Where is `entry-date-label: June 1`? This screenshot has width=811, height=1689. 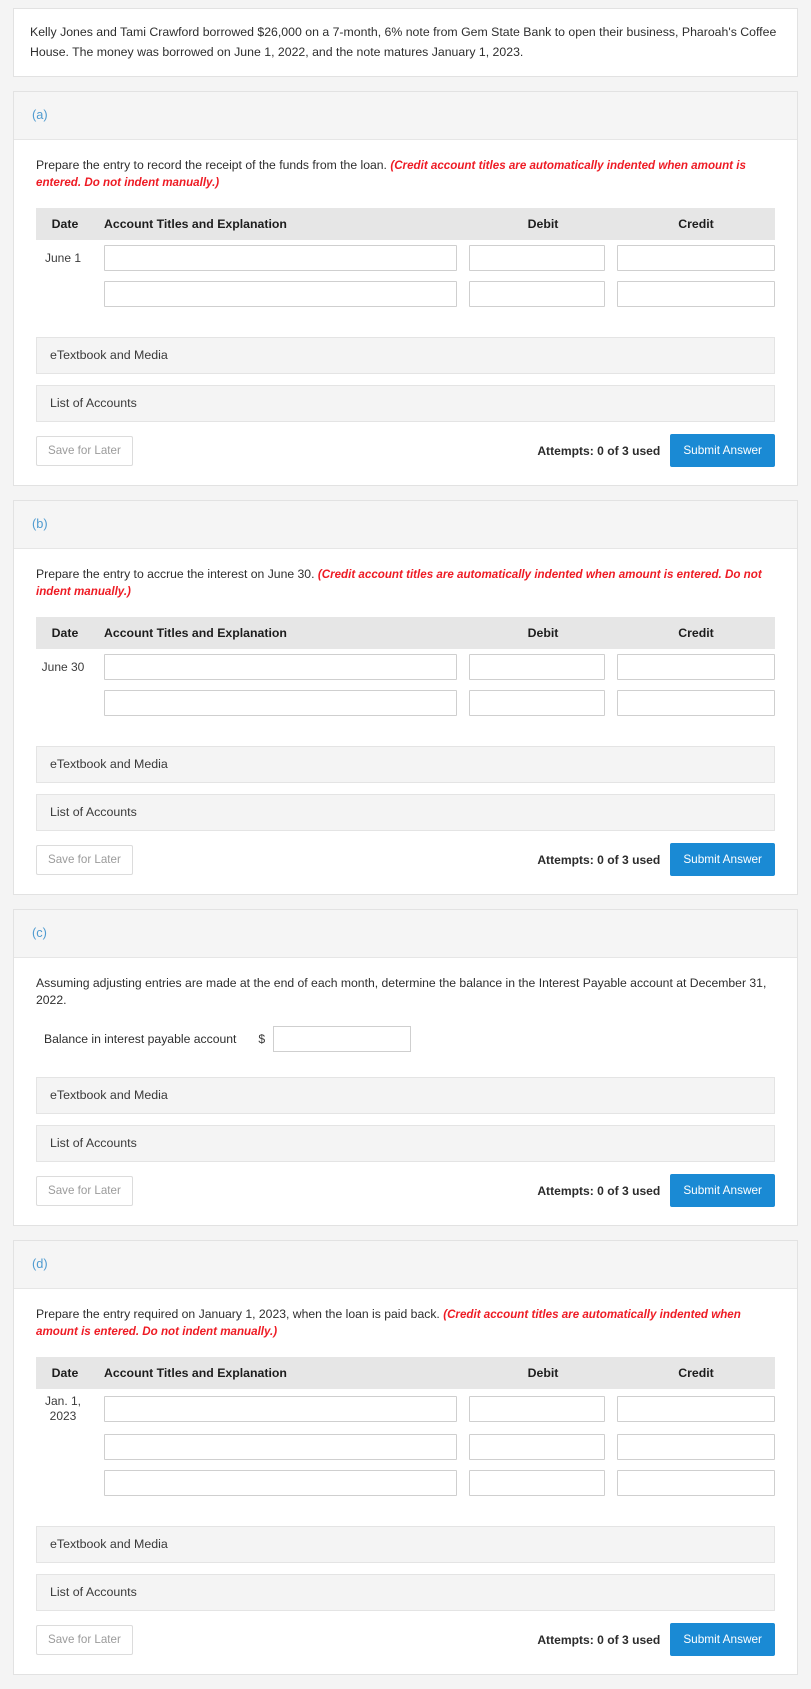 entry-date-label: June 1 is located at coordinates (63, 257).